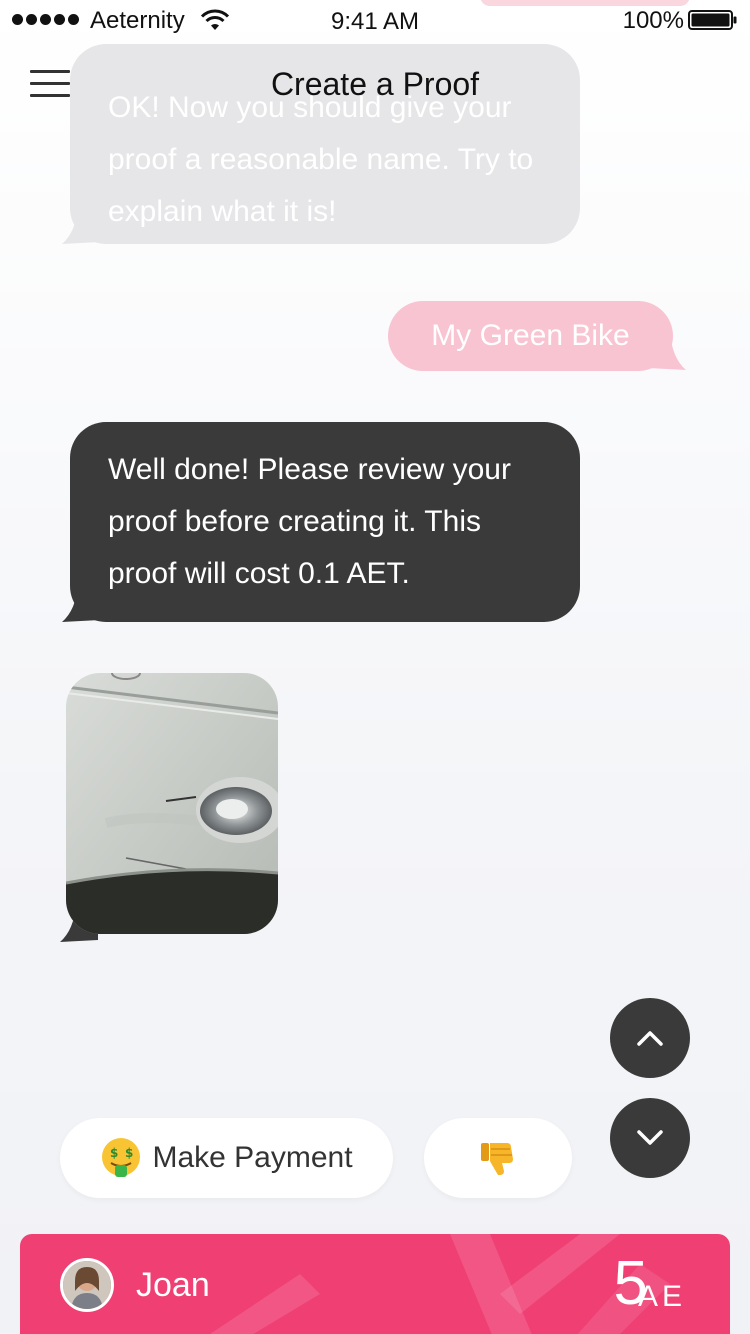 The height and width of the screenshot is (1334, 750). Describe the element at coordinates (252, 1157) in the screenshot. I see `make-payment-label: Make Payment` at that location.